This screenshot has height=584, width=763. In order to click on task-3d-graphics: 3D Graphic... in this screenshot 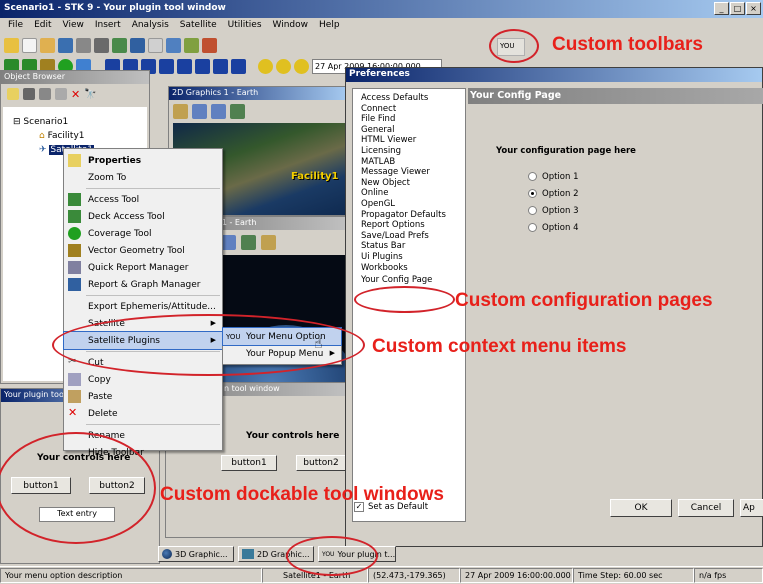, I will do `click(196, 554)`.